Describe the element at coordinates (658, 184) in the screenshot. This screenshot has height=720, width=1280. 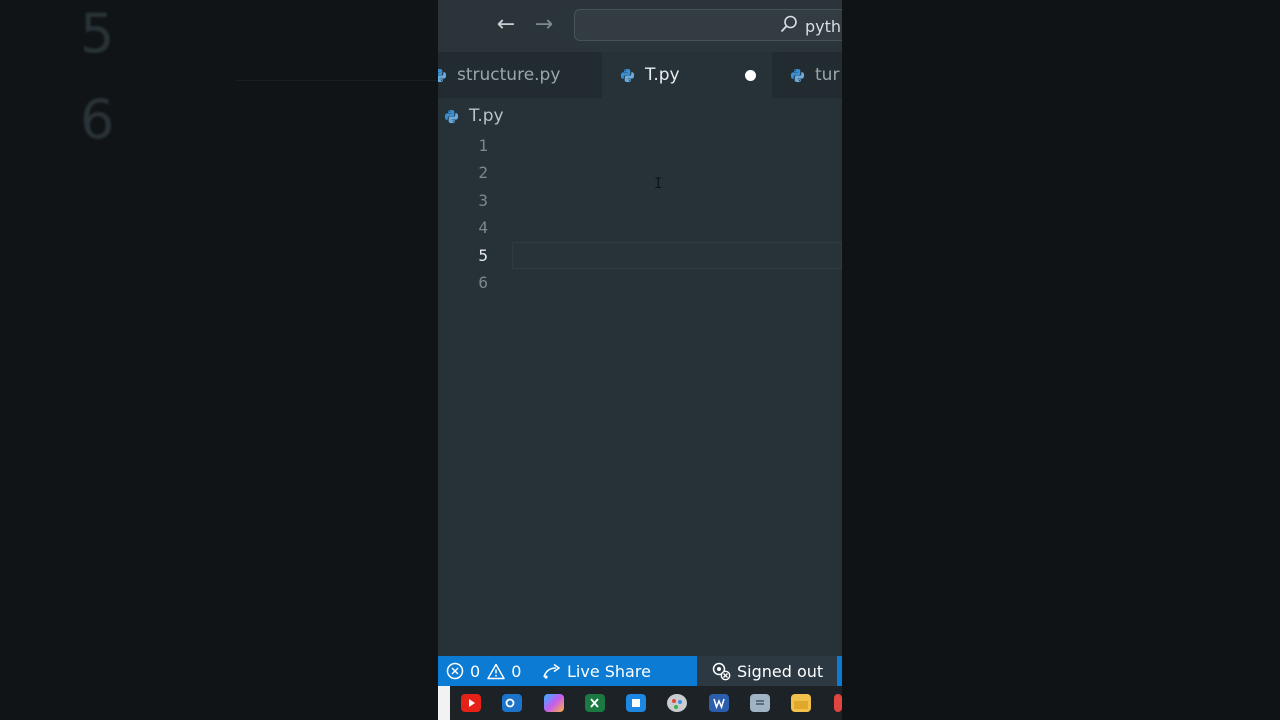
I see `mouse-ibeam-cursor-icon: I` at that location.